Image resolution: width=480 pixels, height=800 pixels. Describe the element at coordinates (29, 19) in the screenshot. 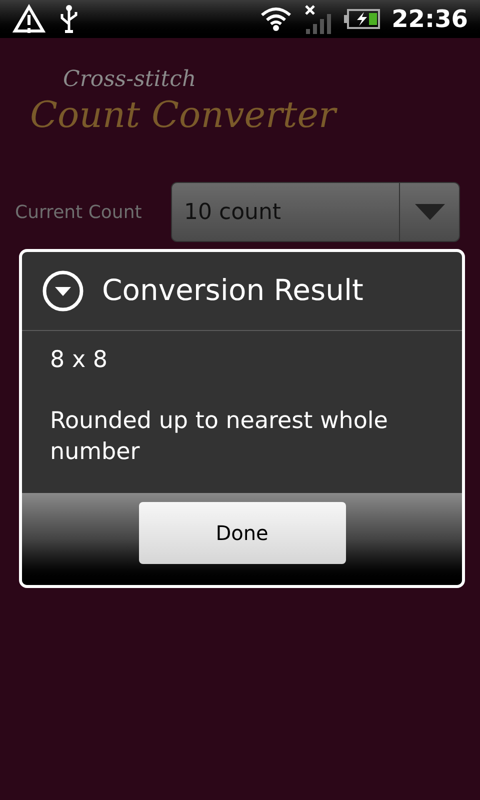

I see `warning-icon` at that location.